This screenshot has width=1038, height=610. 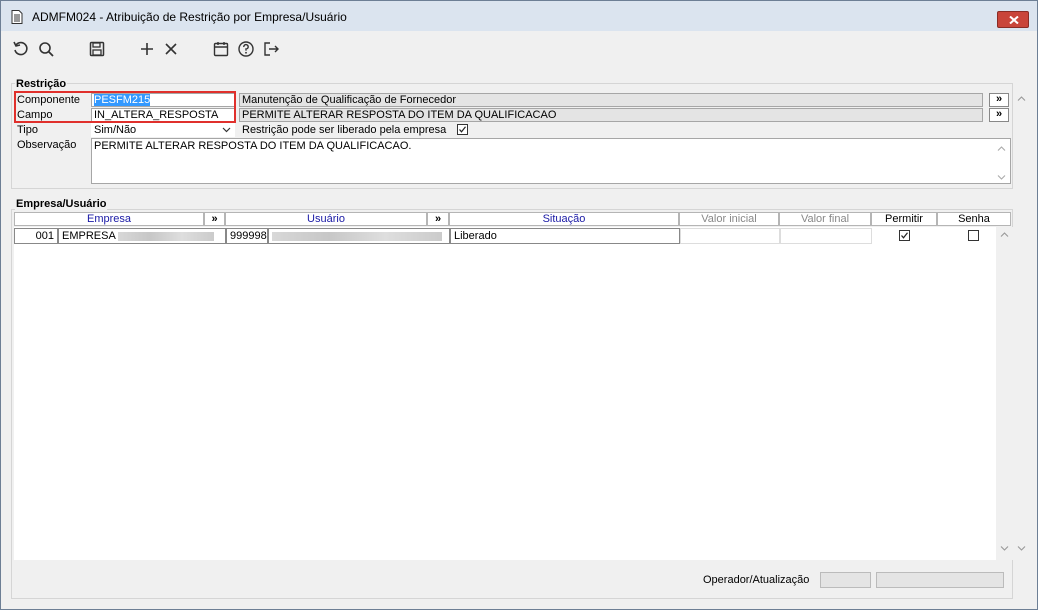 I want to click on componente-description: Manutenção de Qualificação de Fornecedor, so click(x=611, y=100).